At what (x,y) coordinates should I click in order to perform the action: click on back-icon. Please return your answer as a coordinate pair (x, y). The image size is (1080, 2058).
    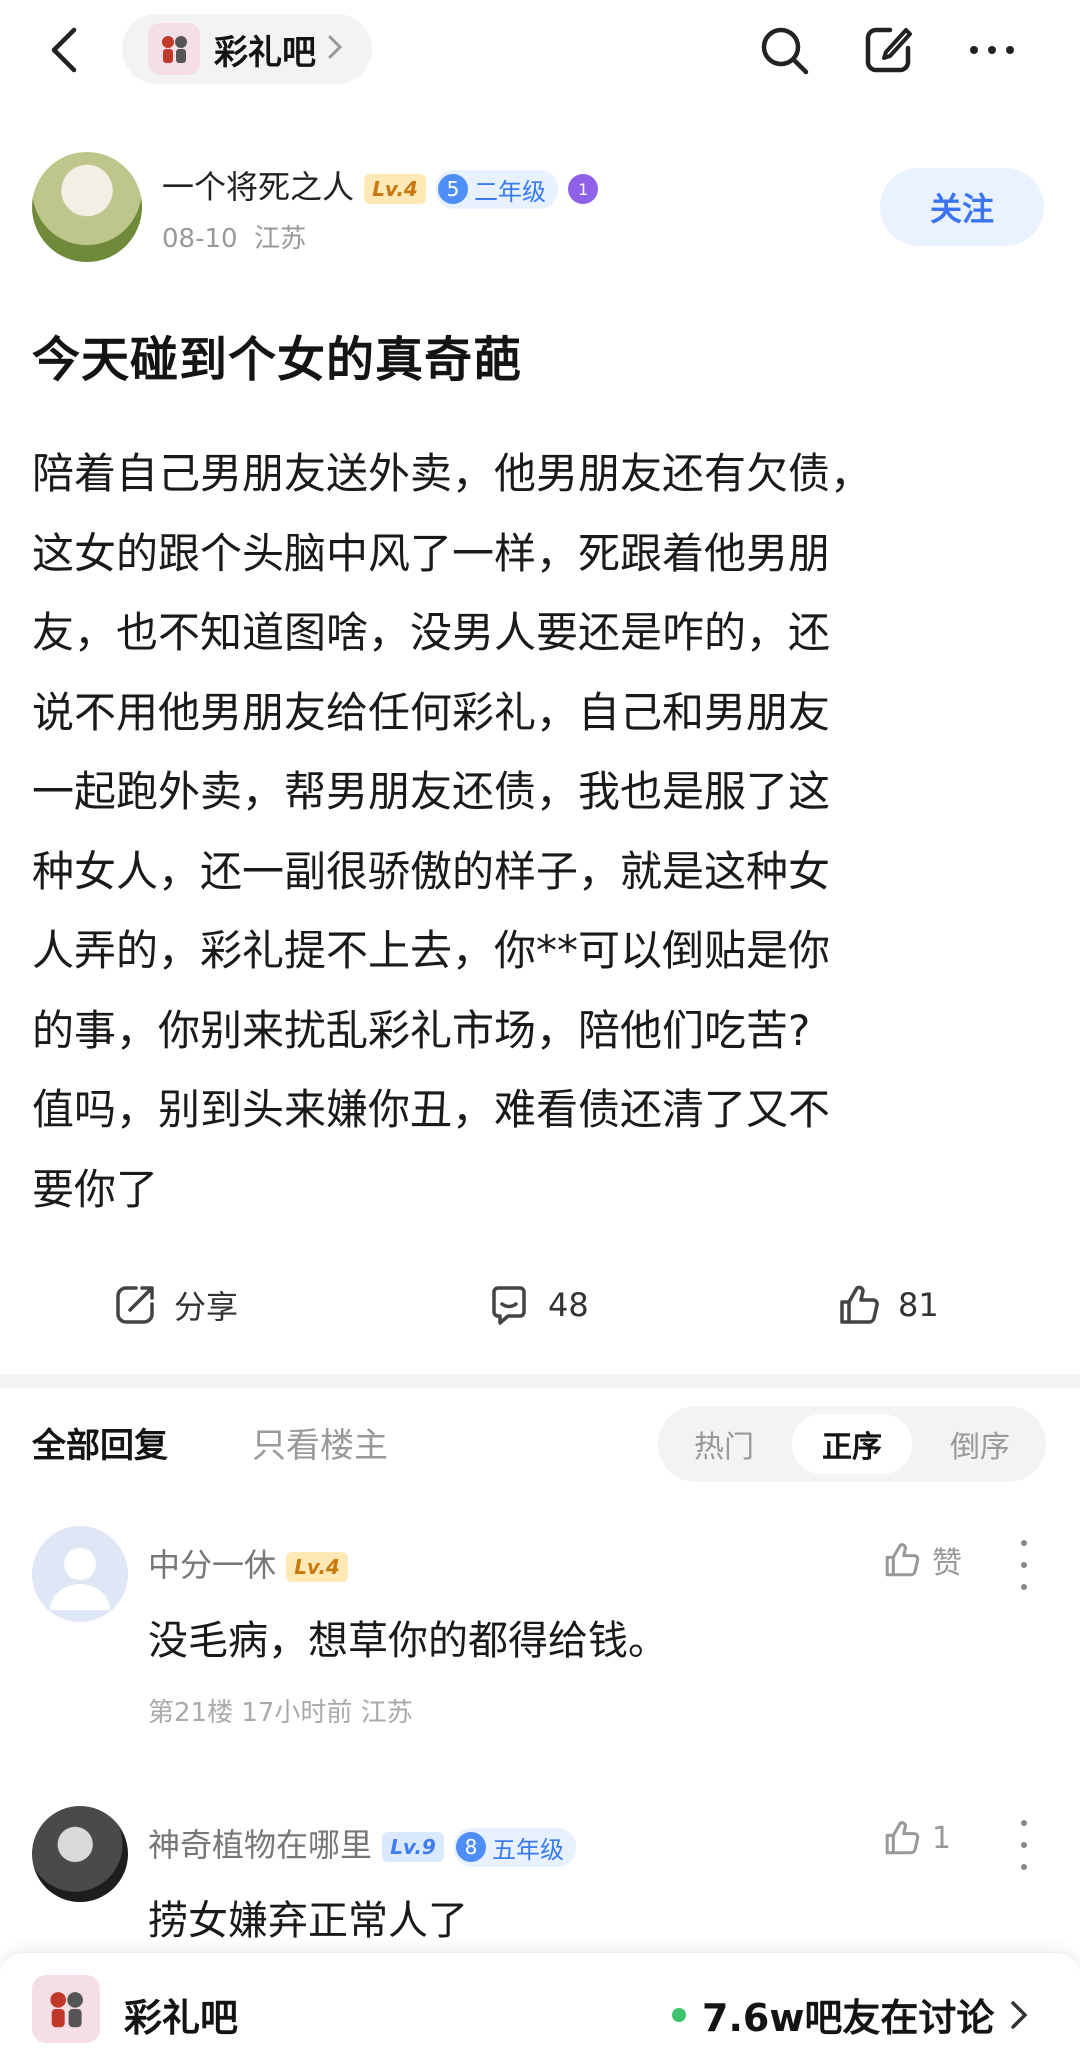
    Looking at the image, I should click on (68, 50).